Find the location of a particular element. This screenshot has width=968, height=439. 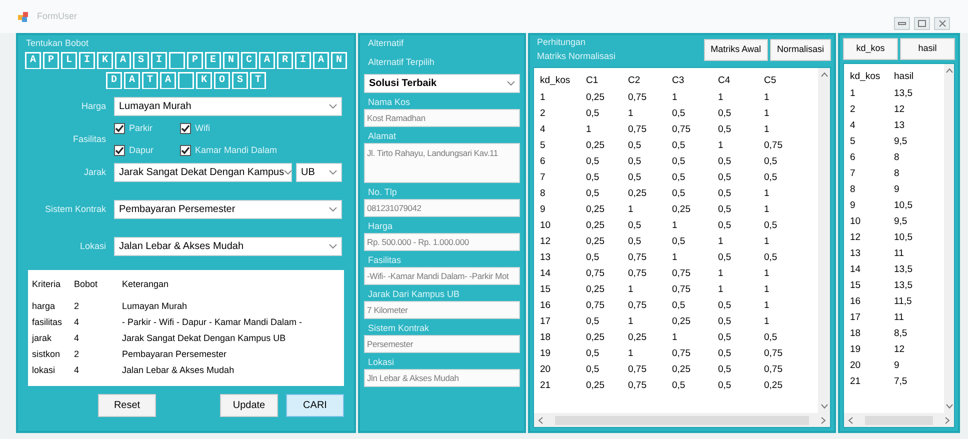

view-button: Normalisasi is located at coordinates (800, 50).